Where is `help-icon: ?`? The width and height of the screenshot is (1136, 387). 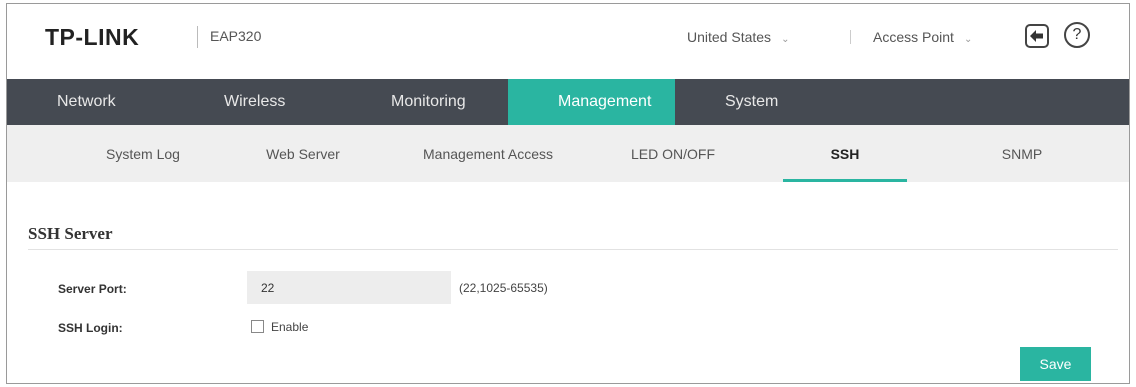 help-icon: ? is located at coordinates (1077, 35).